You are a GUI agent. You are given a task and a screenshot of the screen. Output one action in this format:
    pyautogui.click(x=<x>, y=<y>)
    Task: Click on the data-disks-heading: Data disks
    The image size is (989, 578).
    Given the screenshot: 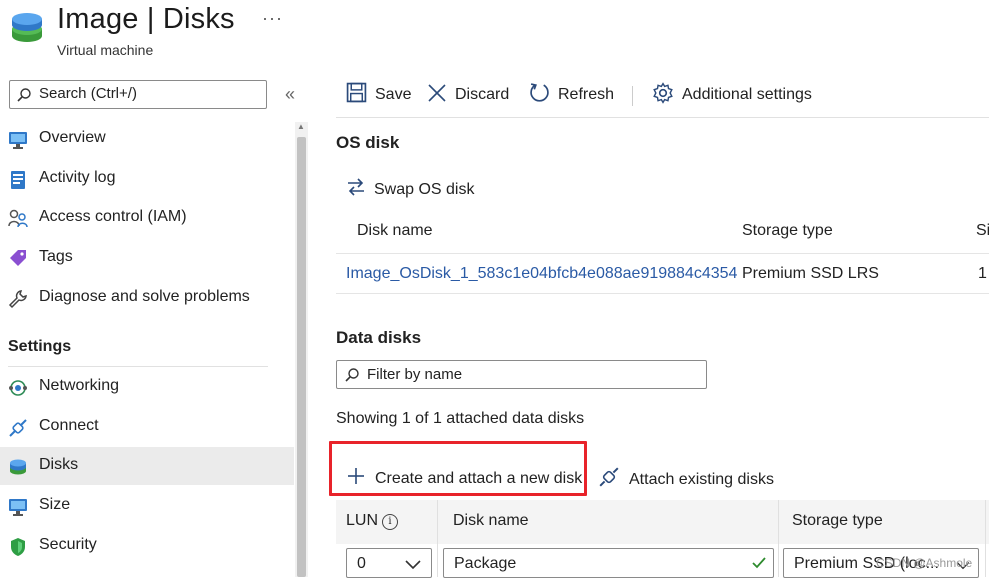 What is the action you would take?
    pyautogui.click(x=379, y=337)
    